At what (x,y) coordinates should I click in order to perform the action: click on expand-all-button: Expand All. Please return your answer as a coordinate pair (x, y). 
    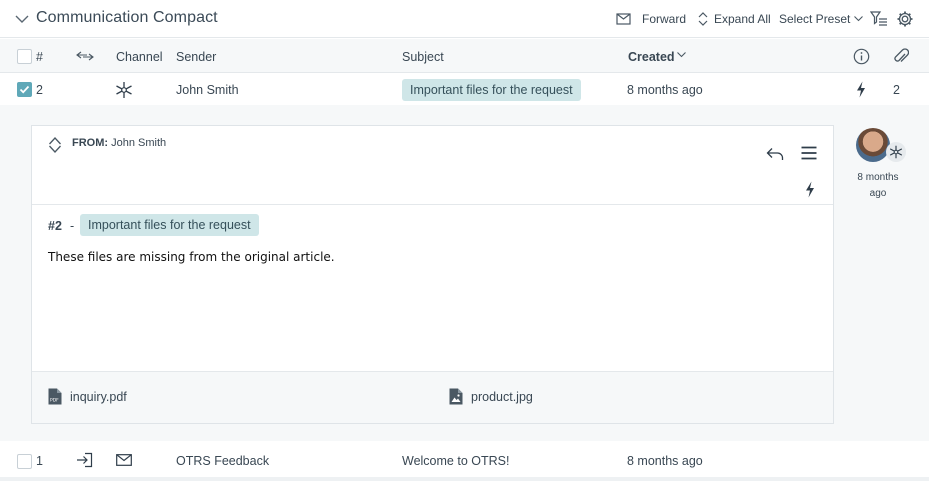
    Looking at the image, I should click on (734, 19).